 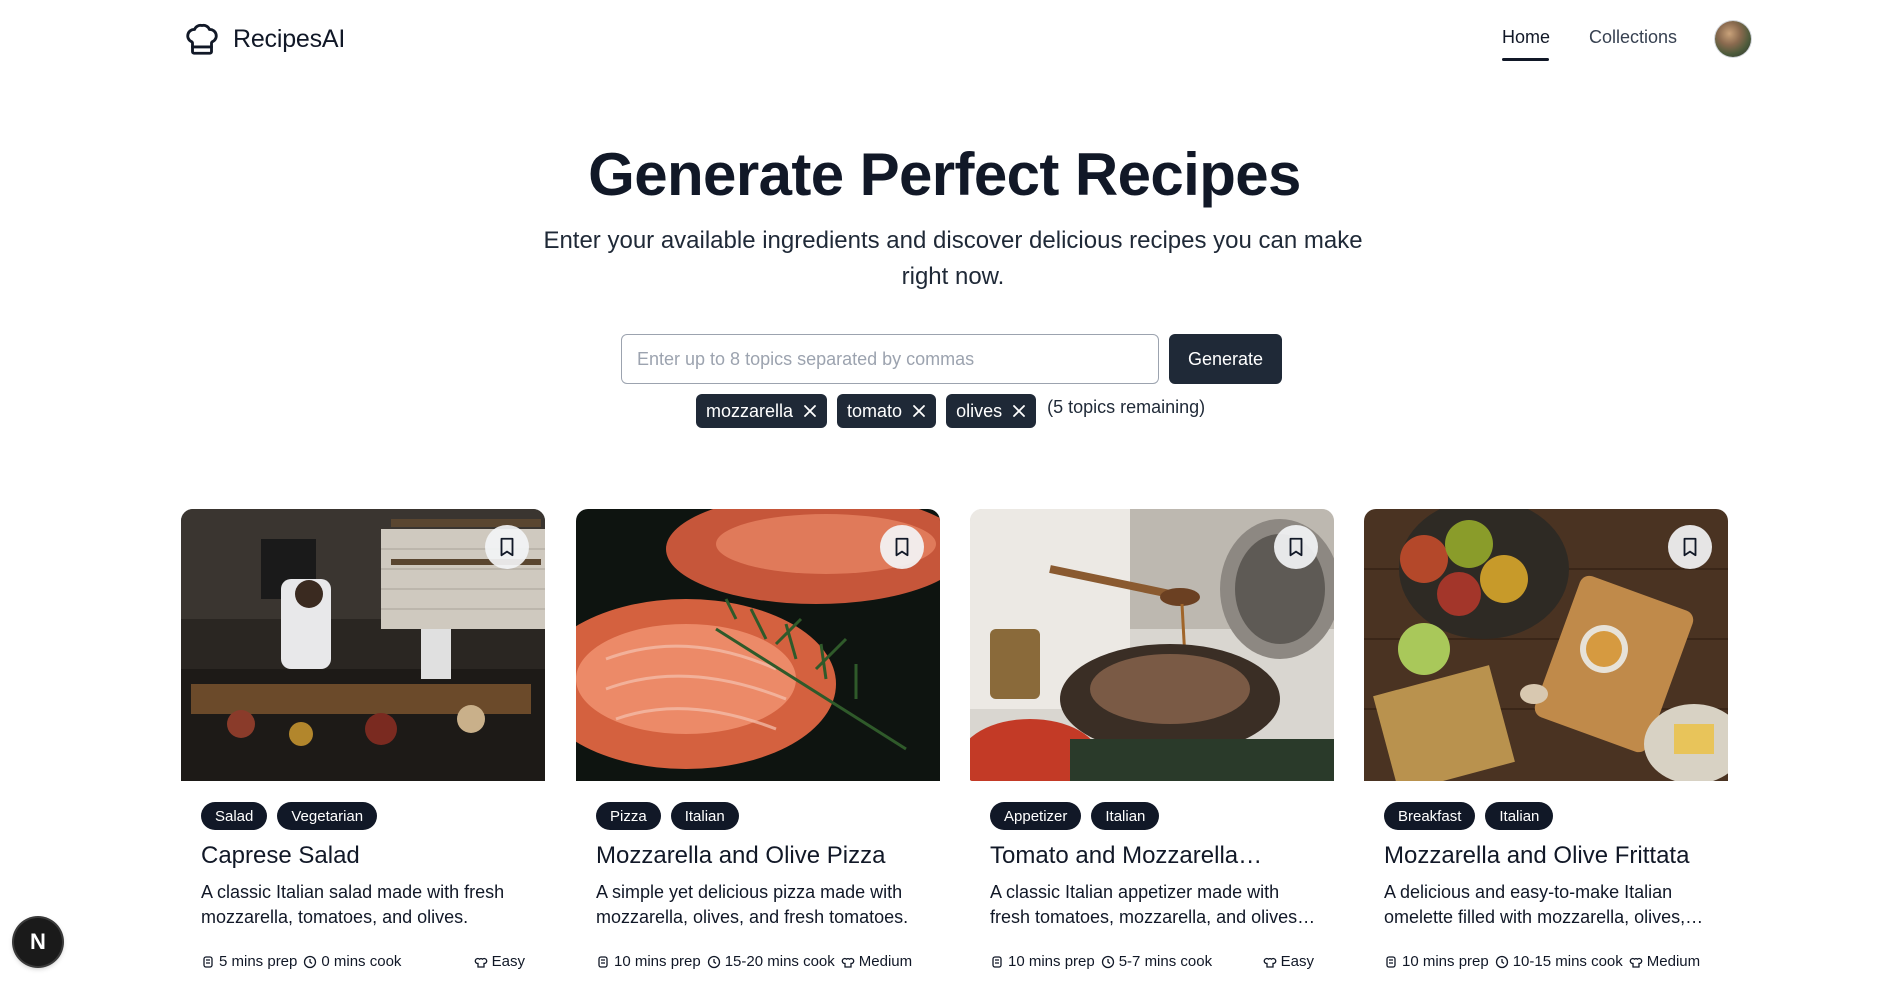 What do you see at coordinates (944, 40) in the screenshot?
I see `header: RecipesAI Home Collections` at bounding box center [944, 40].